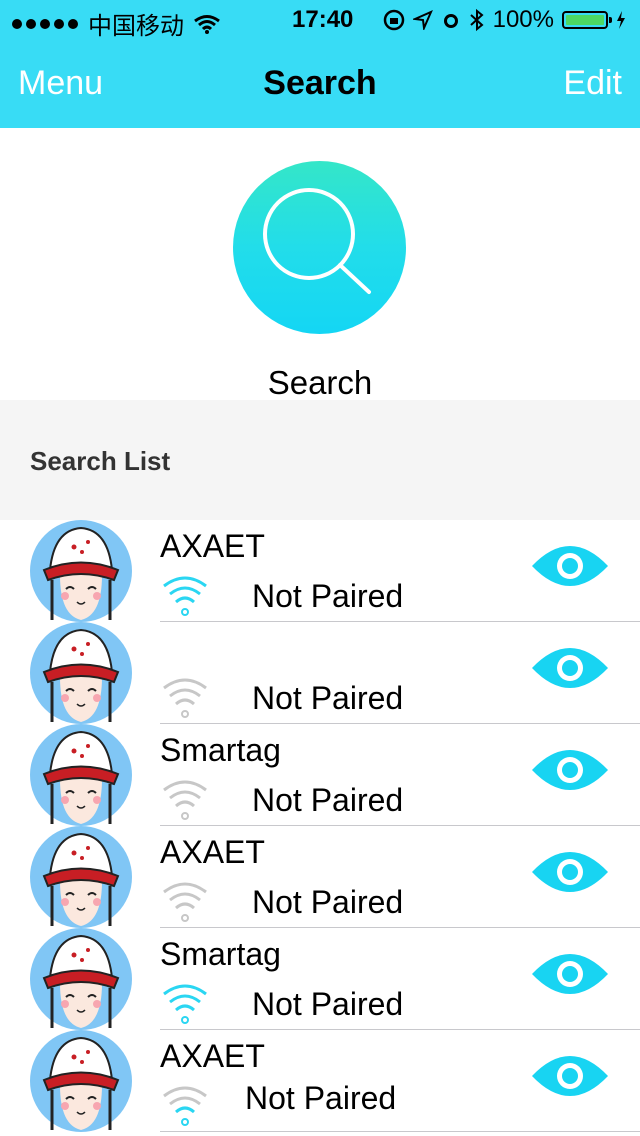  What do you see at coordinates (592, 83) in the screenshot?
I see `edit-button: Edit` at bounding box center [592, 83].